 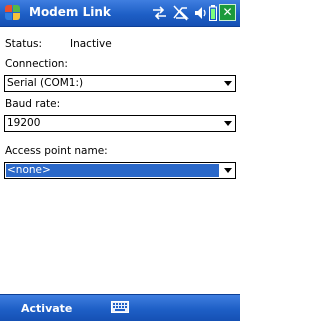 I want to click on connection-label: Connection:, so click(x=36, y=64).